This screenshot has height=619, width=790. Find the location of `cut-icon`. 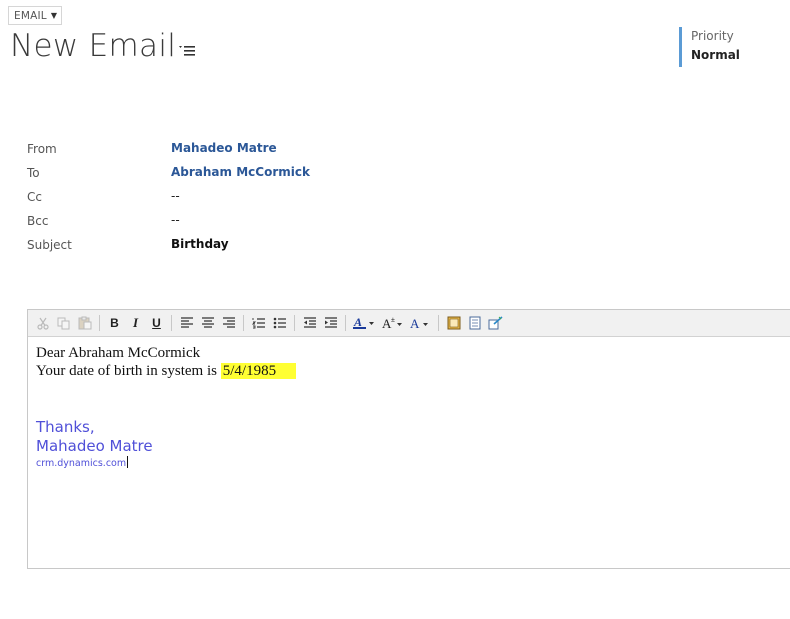

cut-icon is located at coordinates (42, 323).